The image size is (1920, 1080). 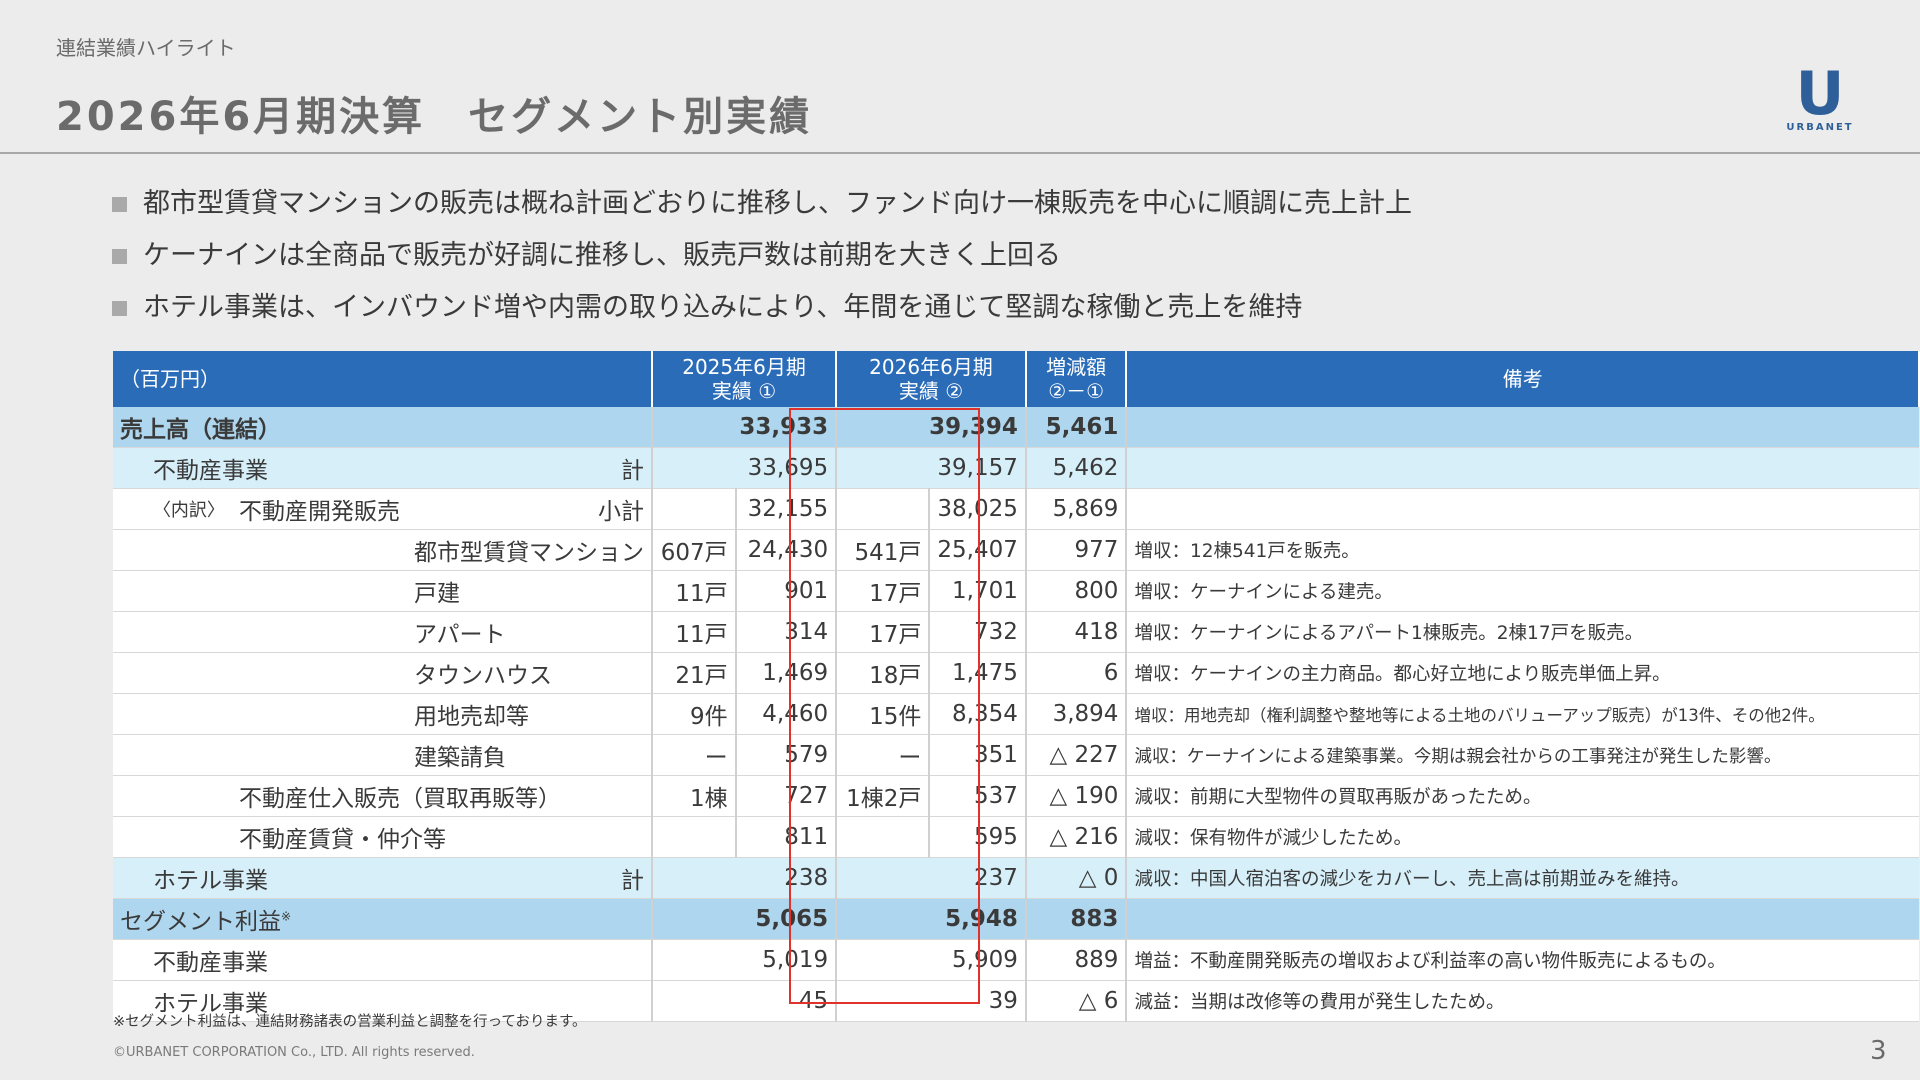 I want to click on row-label: セグメント利益, so click(x=200, y=922).